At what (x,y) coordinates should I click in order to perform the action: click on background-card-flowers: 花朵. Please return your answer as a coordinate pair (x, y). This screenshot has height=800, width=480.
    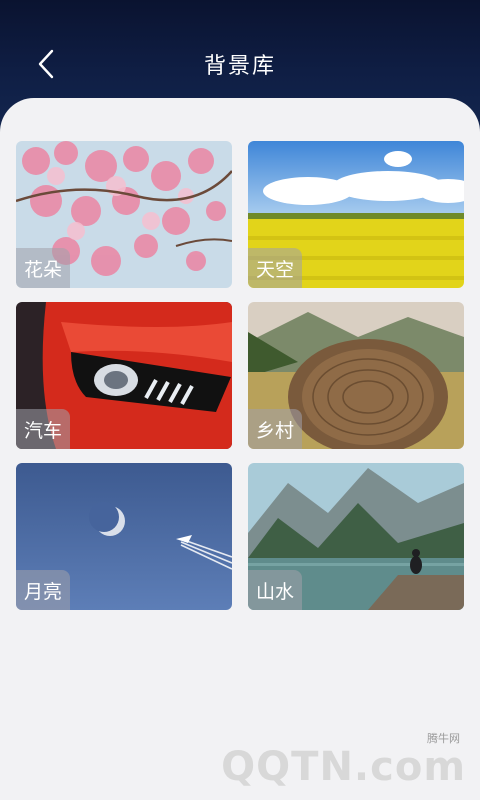
    Looking at the image, I should click on (124, 214).